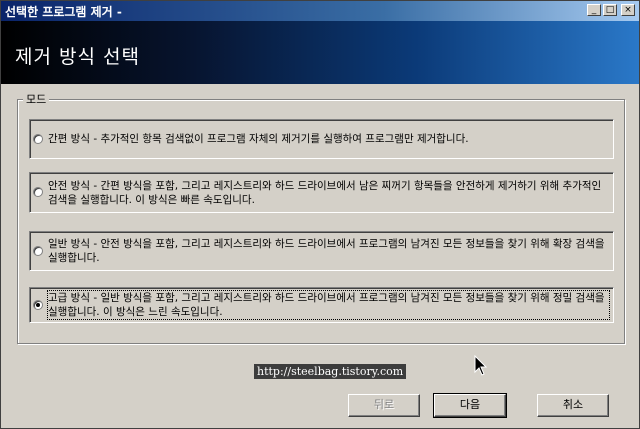  What do you see at coordinates (573, 405) in the screenshot?
I see `cancel-button: 취소` at bounding box center [573, 405].